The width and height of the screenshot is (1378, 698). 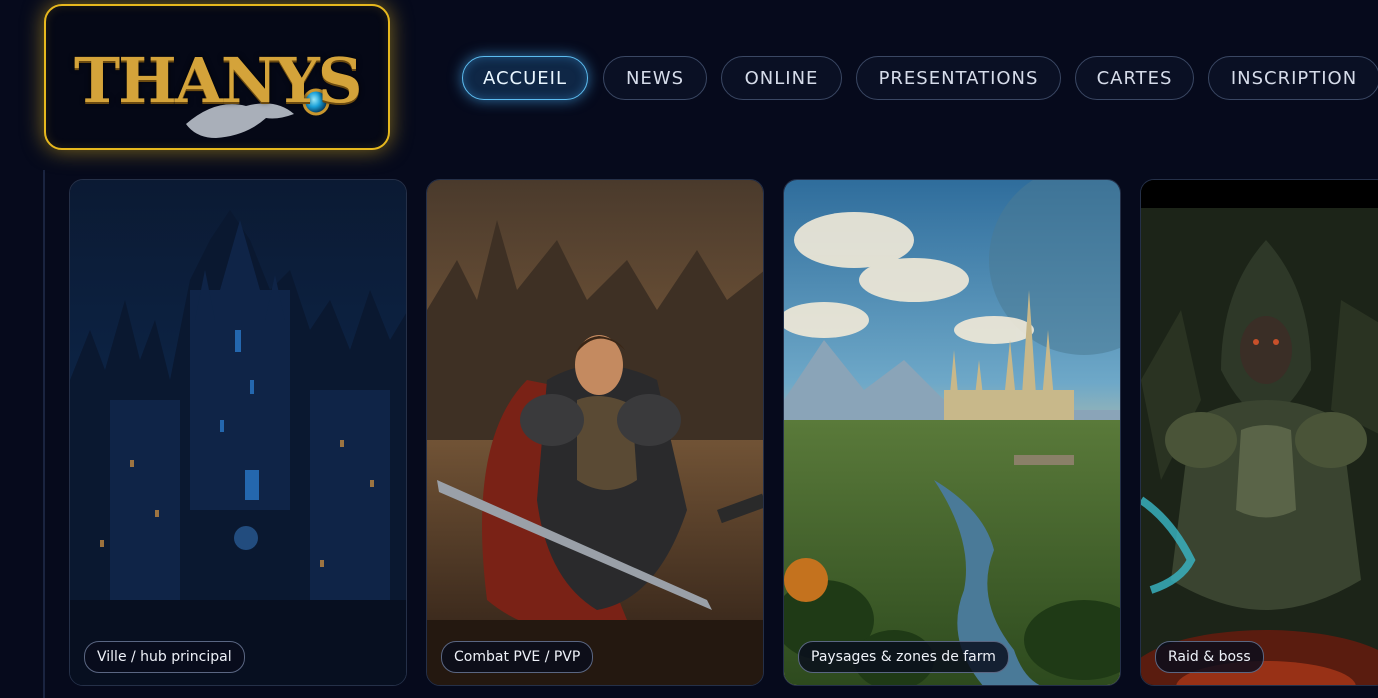 I want to click on card-caption: Combat PVE / PVP, so click(x=517, y=657).